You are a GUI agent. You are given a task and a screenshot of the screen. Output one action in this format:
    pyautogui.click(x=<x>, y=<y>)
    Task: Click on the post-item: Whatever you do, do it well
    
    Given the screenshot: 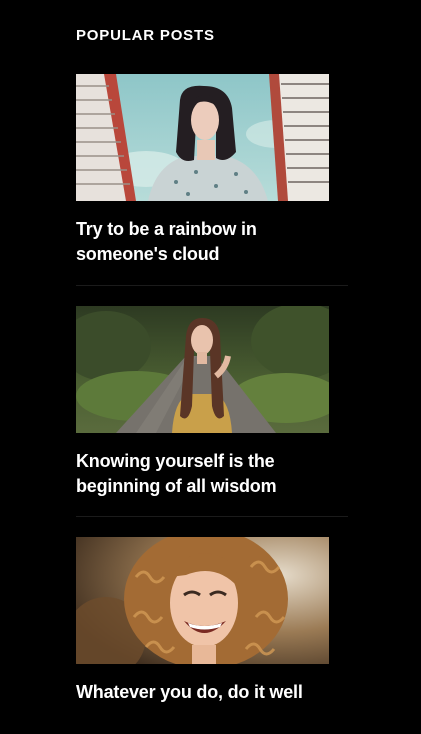 What is the action you would take?
    pyautogui.click(x=212, y=621)
    